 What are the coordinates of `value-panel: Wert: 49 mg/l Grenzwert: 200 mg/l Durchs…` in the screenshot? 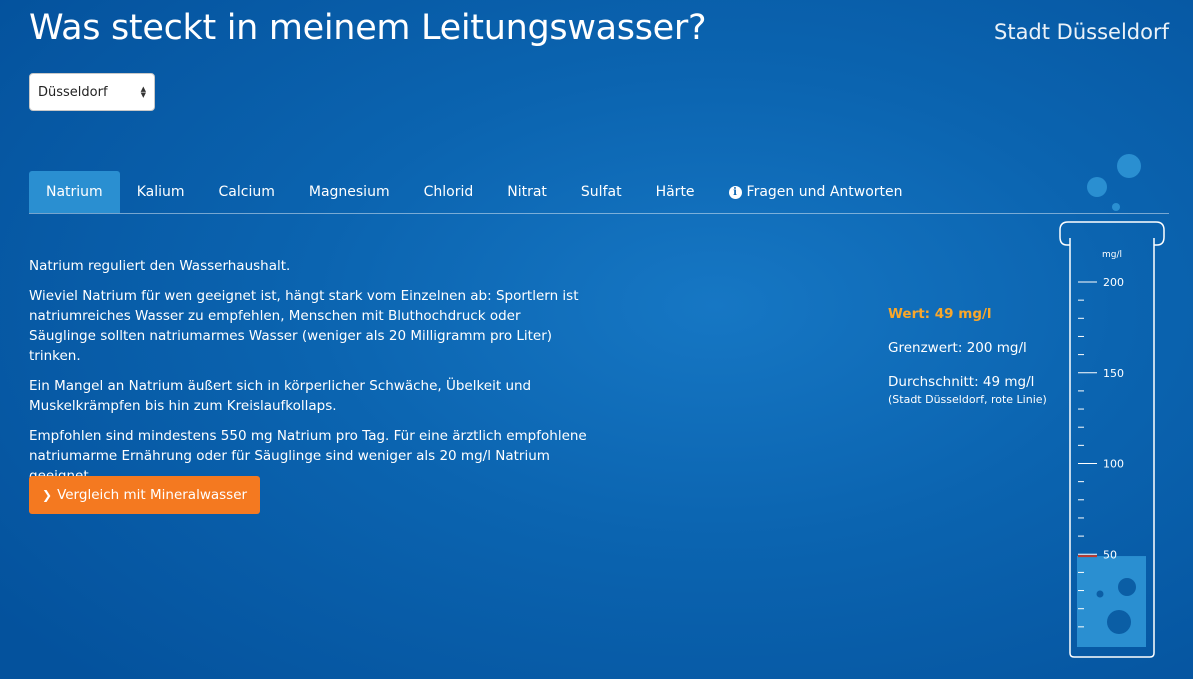 It's located at (967, 356).